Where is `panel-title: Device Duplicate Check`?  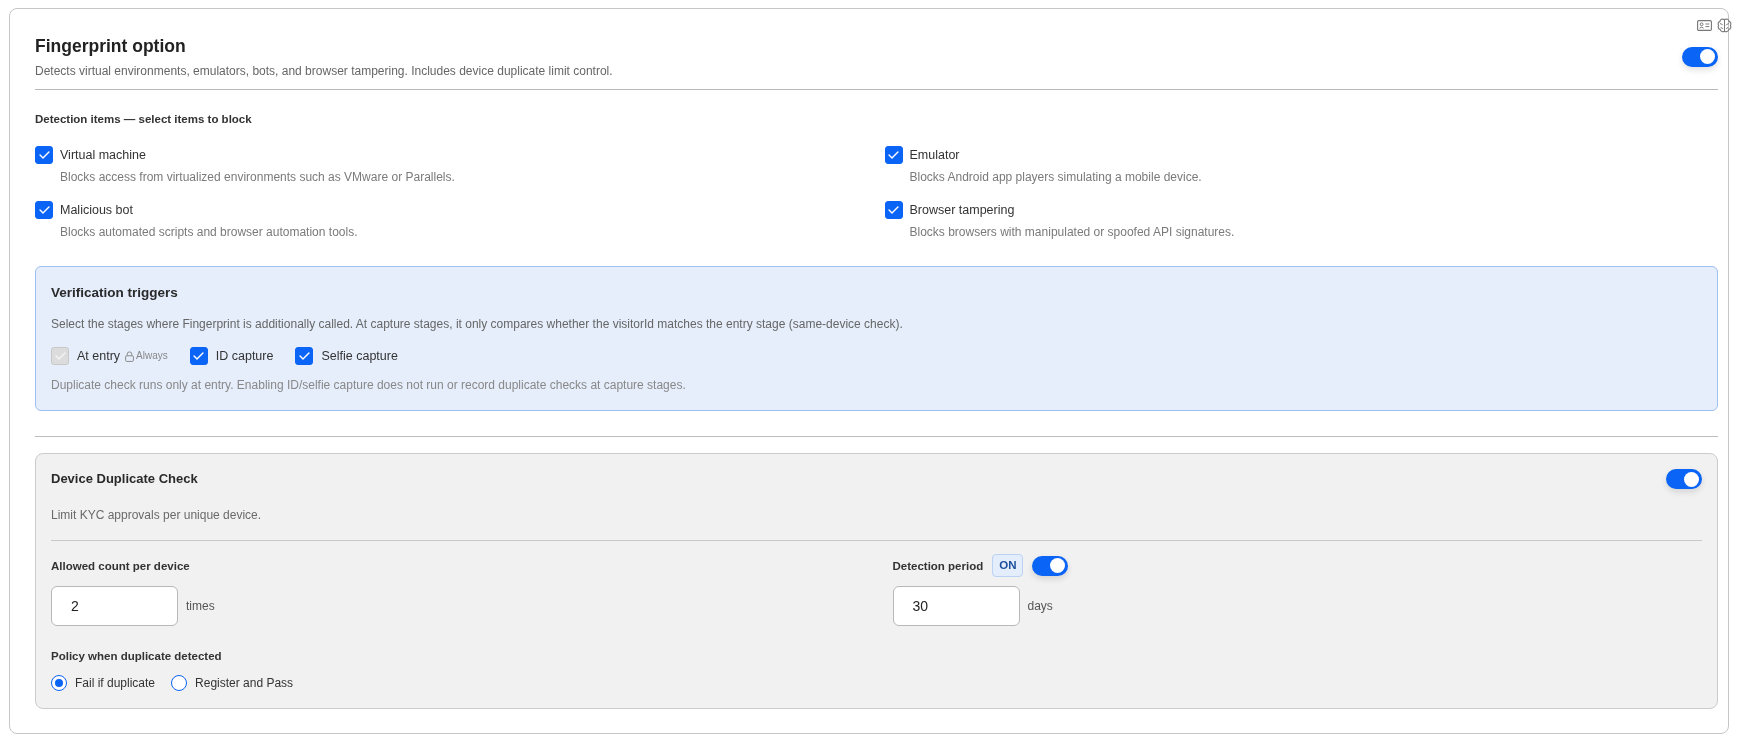 panel-title: Device Duplicate Check is located at coordinates (124, 479).